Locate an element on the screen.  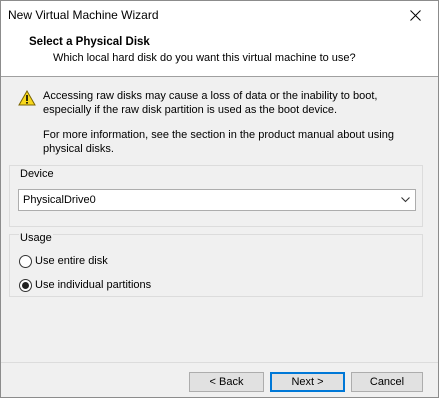
device-select-value: PhysicalDrive0 is located at coordinates (59, 200).